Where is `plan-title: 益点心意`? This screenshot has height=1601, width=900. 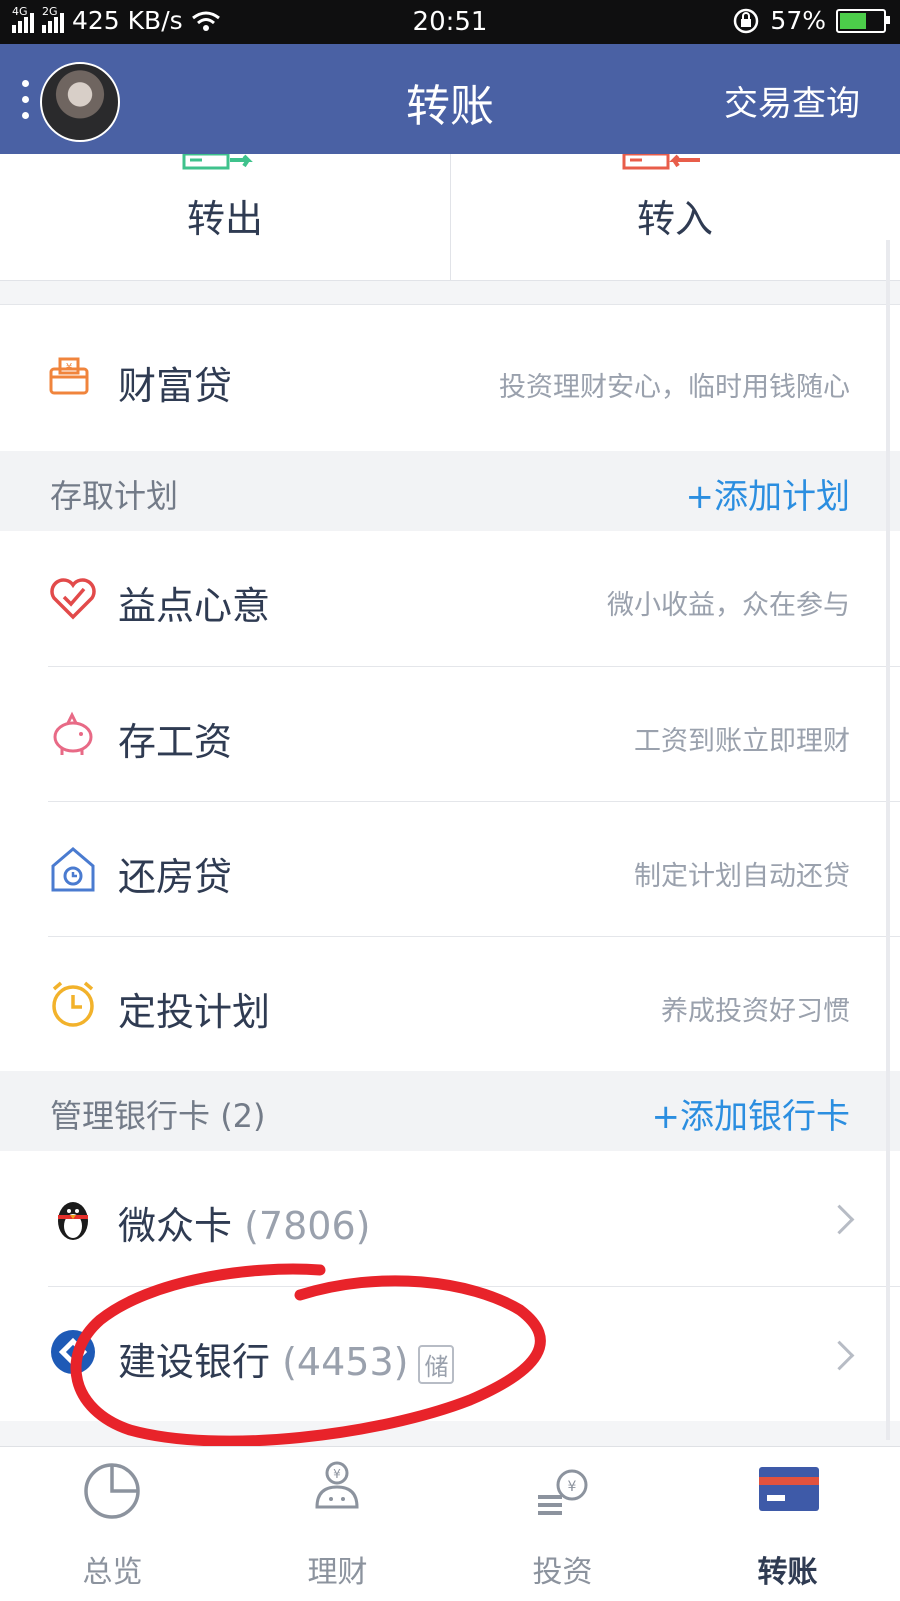
plan-title: 益点心意 is located at coordinates (194, 606).